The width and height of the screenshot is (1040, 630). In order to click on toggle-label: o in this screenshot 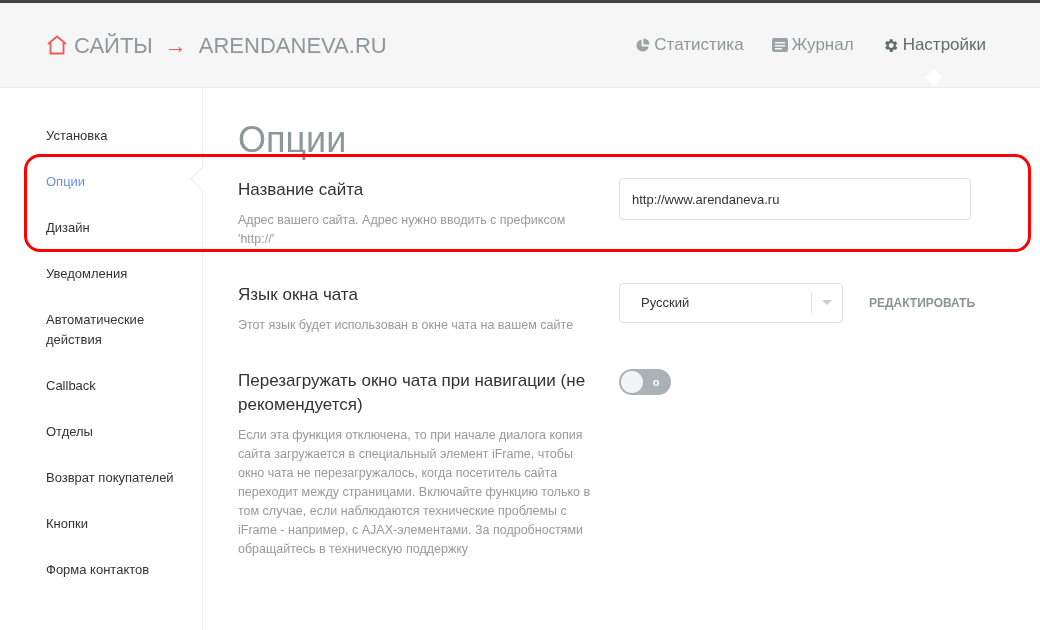, I will do `click(656, 382)`.